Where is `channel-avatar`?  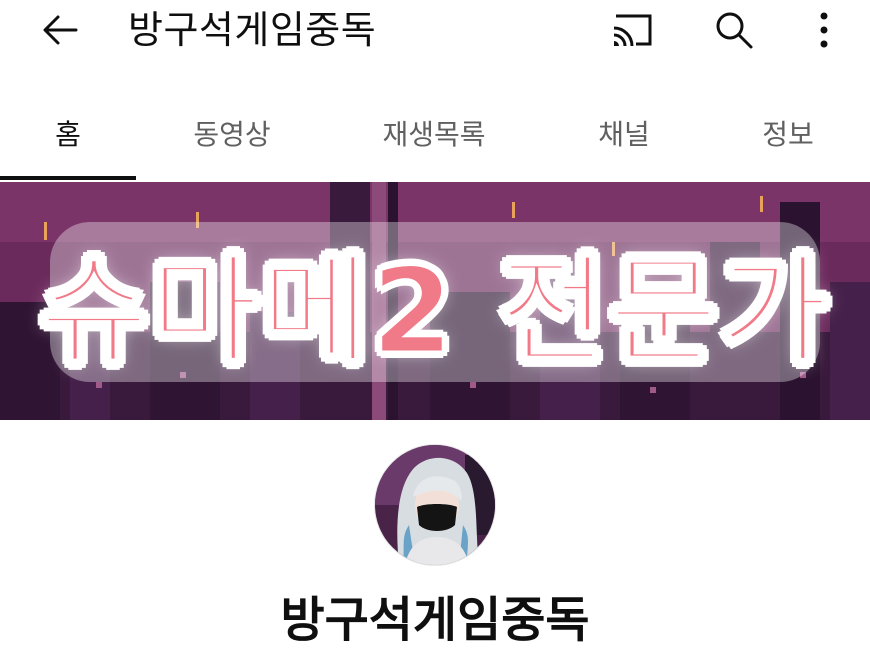
channel-avatar is located at coordinates (435, 505).